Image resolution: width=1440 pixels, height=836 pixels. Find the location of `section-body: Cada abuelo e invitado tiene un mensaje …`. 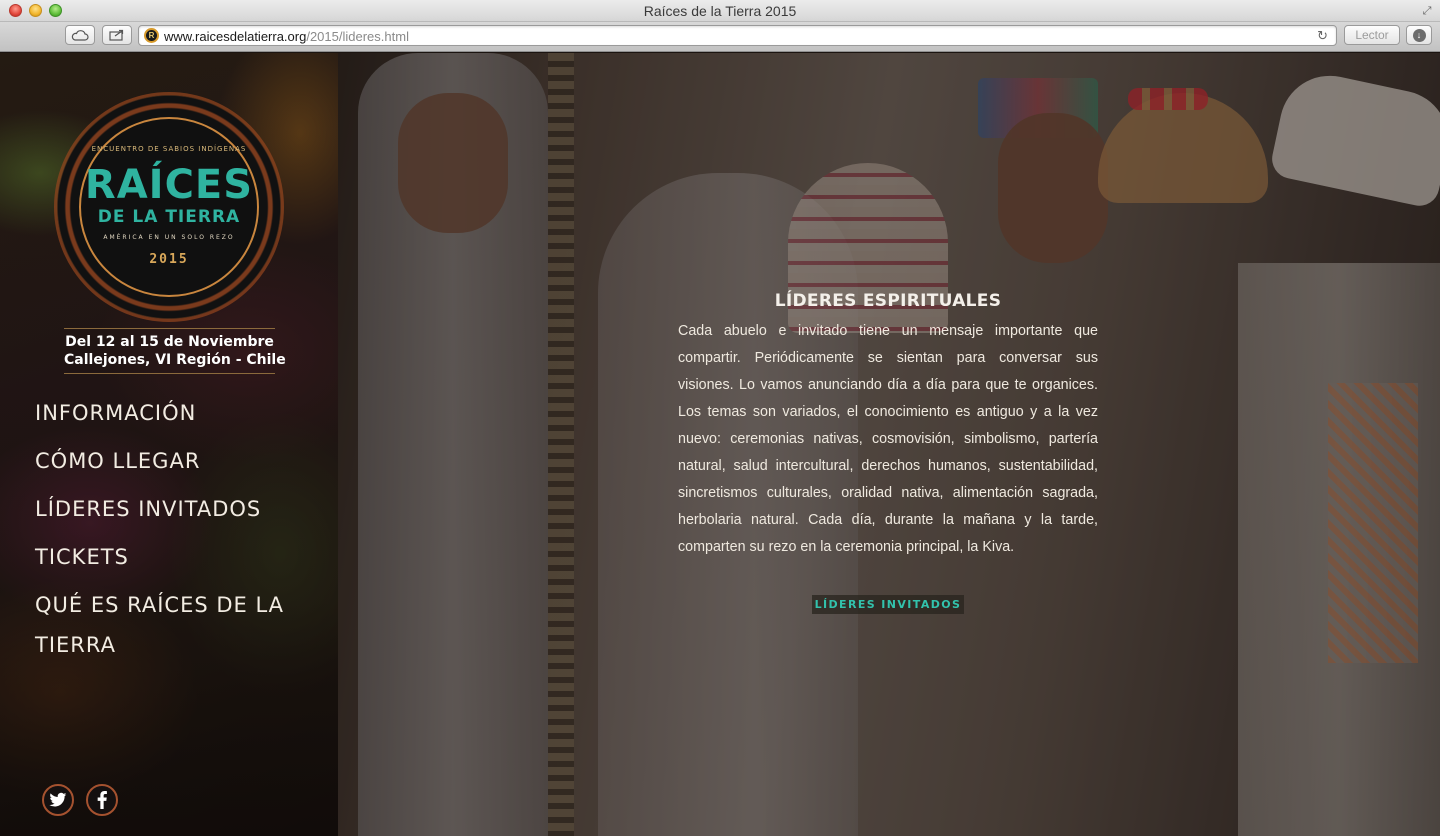

section-body: Cada abuelo e invitado tiene un mensaje … is located at coordinates (888, 439).